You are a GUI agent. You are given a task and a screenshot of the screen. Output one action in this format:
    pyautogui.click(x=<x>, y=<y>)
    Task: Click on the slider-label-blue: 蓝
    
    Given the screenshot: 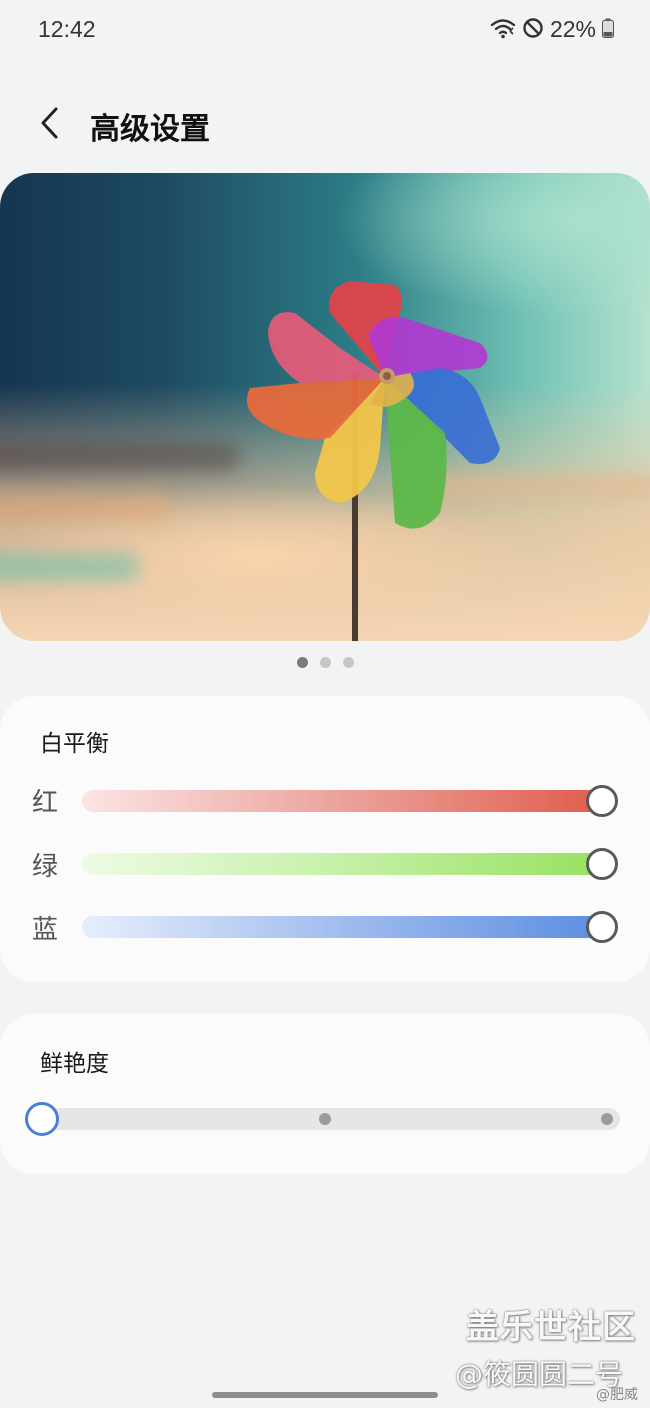 What is the action you would take?
    pyautogui.click(x=45, y=930)
    